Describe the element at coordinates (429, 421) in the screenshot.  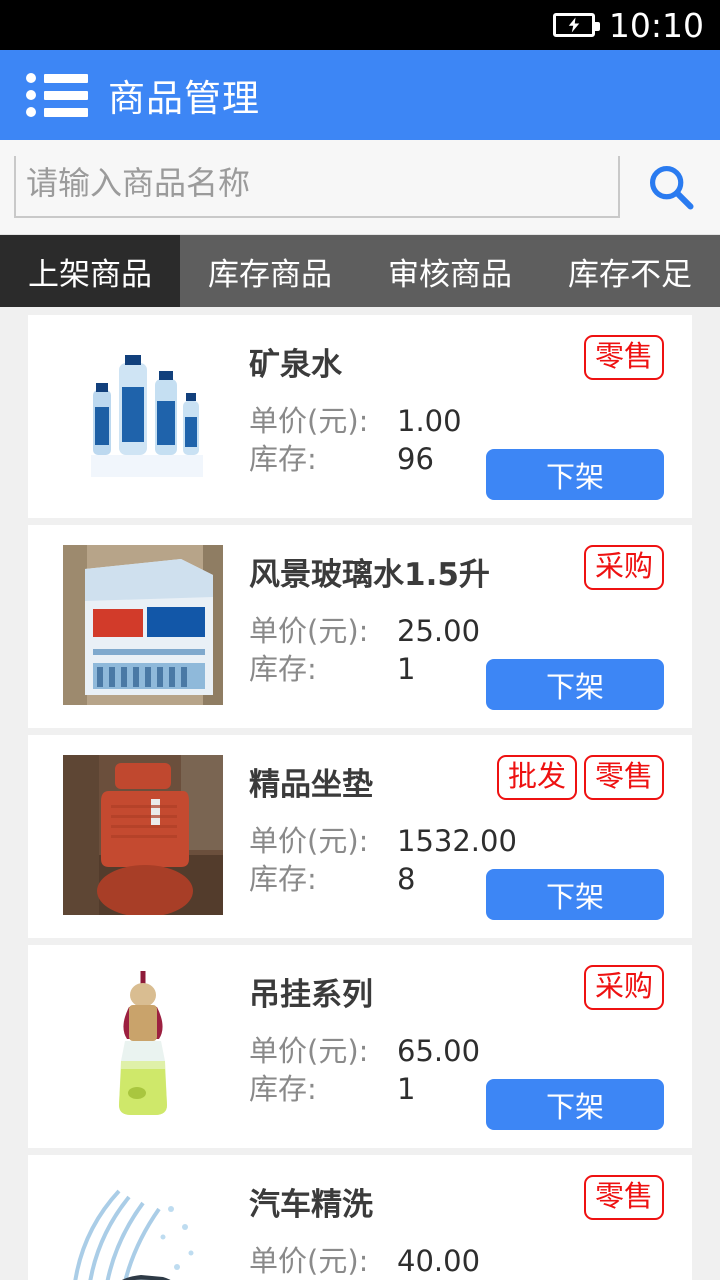
I see `price-value: 1.00` at that location.